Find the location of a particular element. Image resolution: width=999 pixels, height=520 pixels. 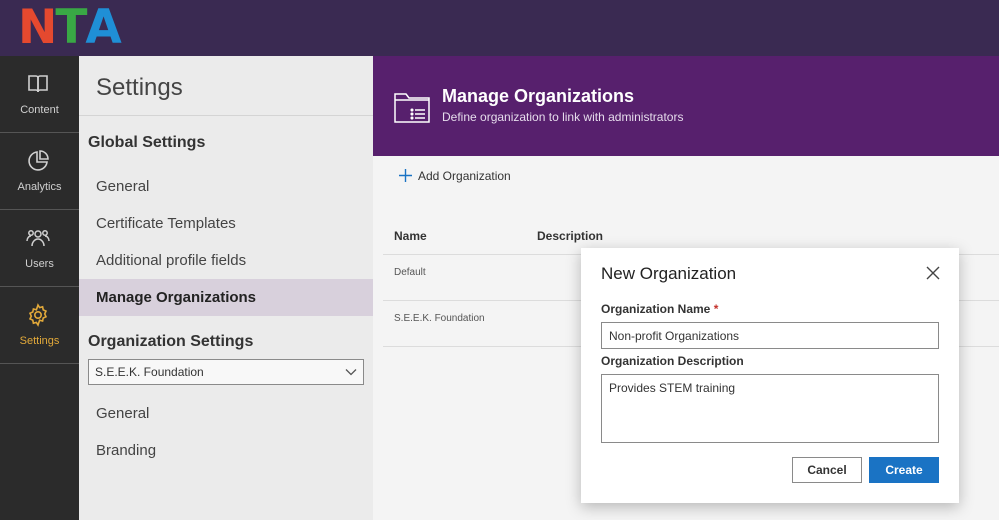

cancel-button: Cancel is located at coordinates (827, 470).